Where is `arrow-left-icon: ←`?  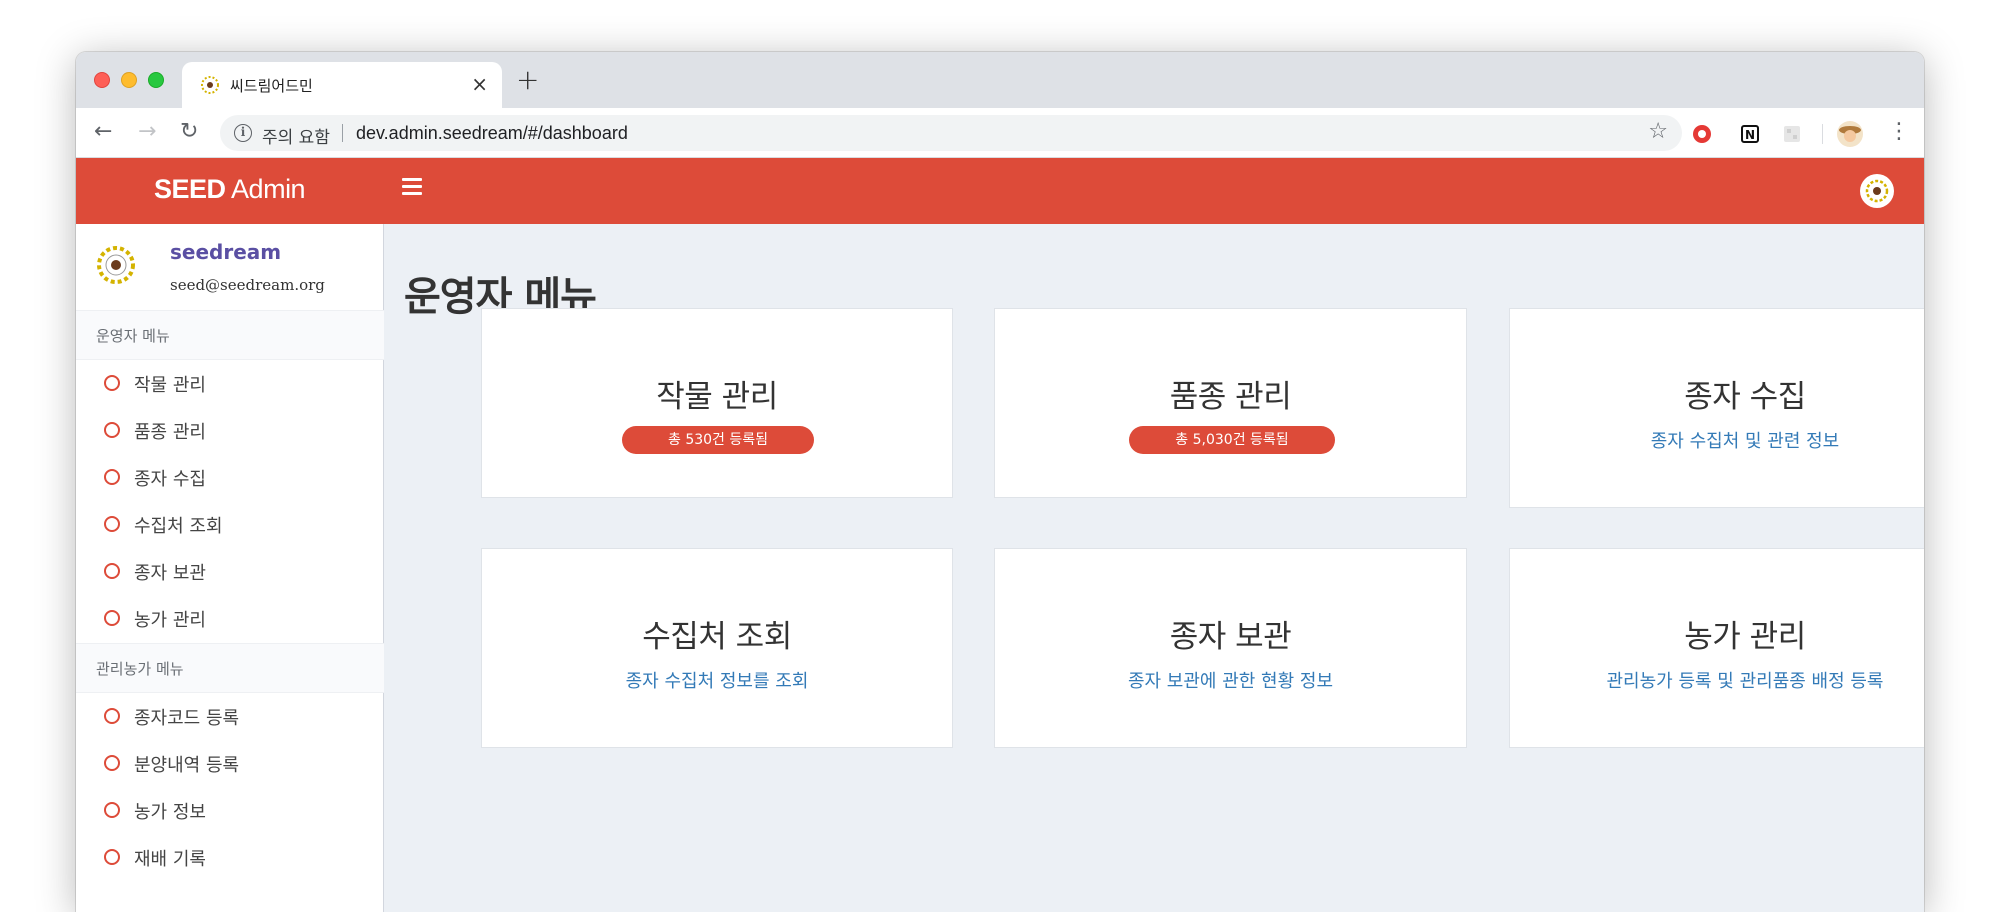 arrow-left-icon: ← is located at coordinates (103, 132).